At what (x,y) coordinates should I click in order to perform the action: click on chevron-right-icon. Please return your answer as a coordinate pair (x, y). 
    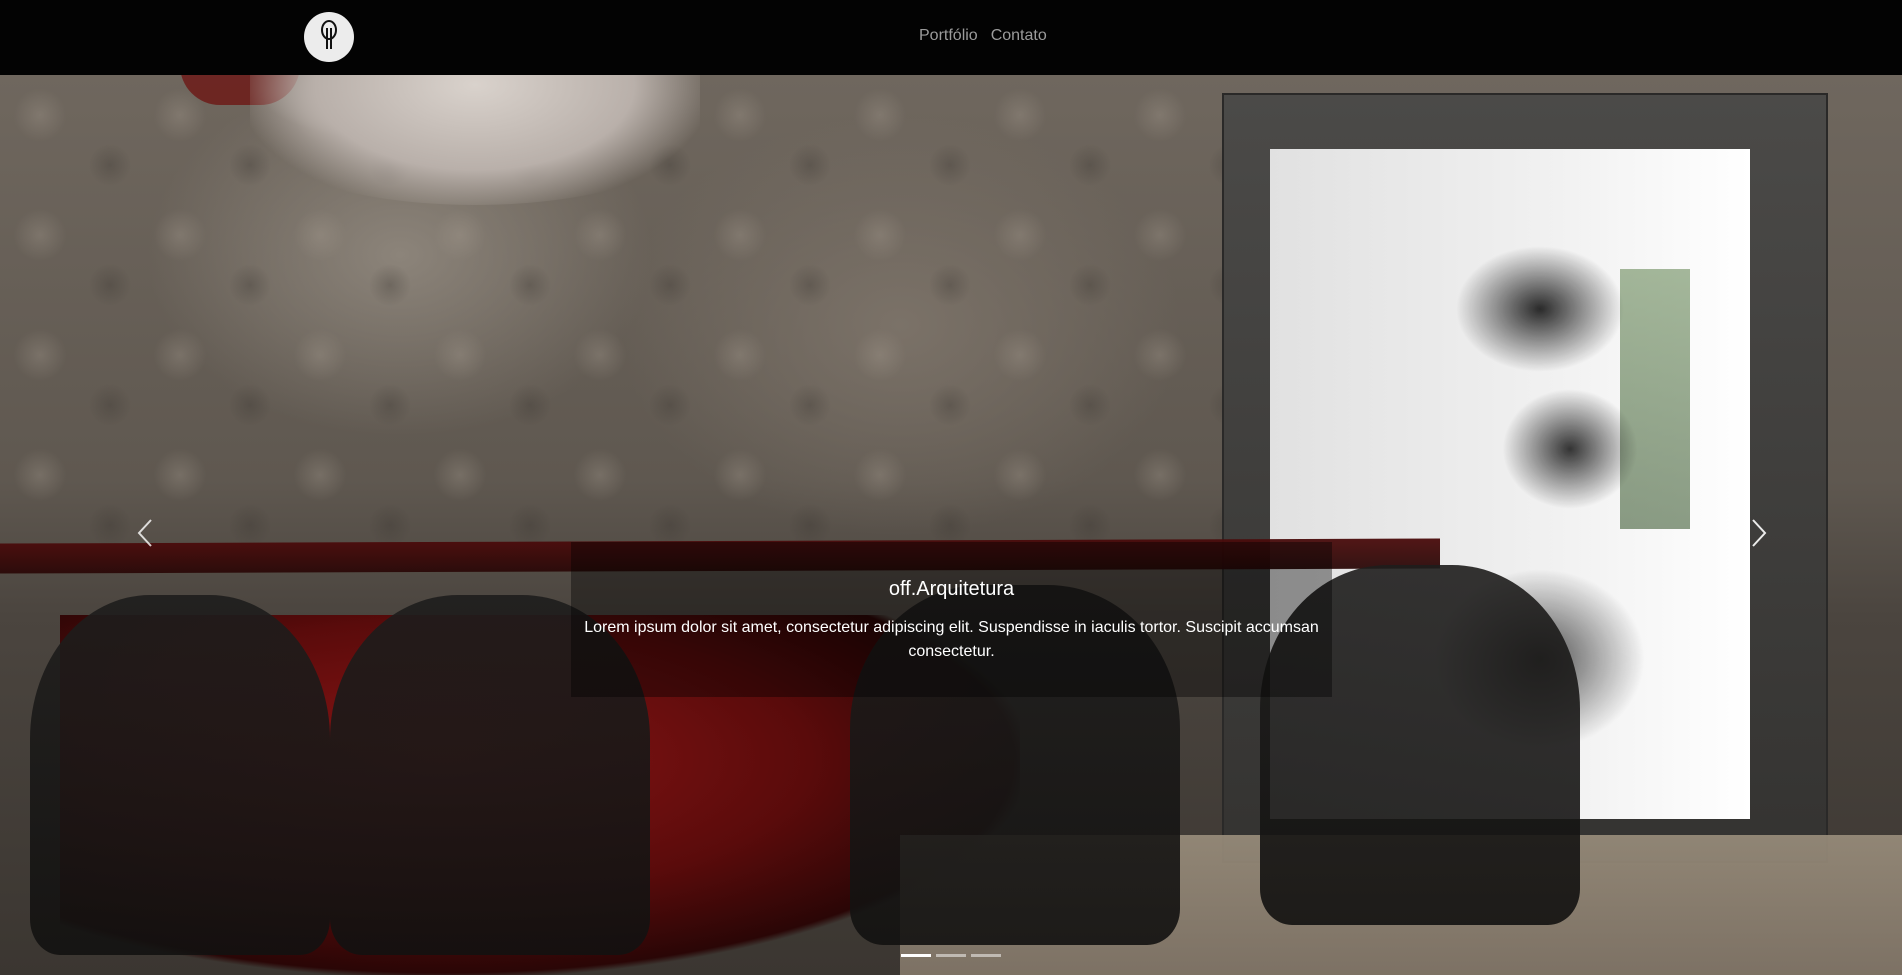
    Looking at the image, I should click on (1759, 535).